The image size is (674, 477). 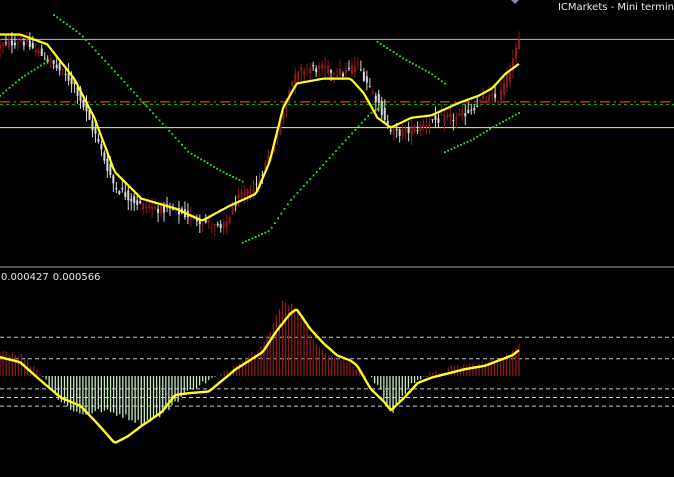 What do you see at coordinates (615, 7) in the screenshot?
I see `broker-label: ICMarkets - Mini termin` at bounding box center [615, 7].